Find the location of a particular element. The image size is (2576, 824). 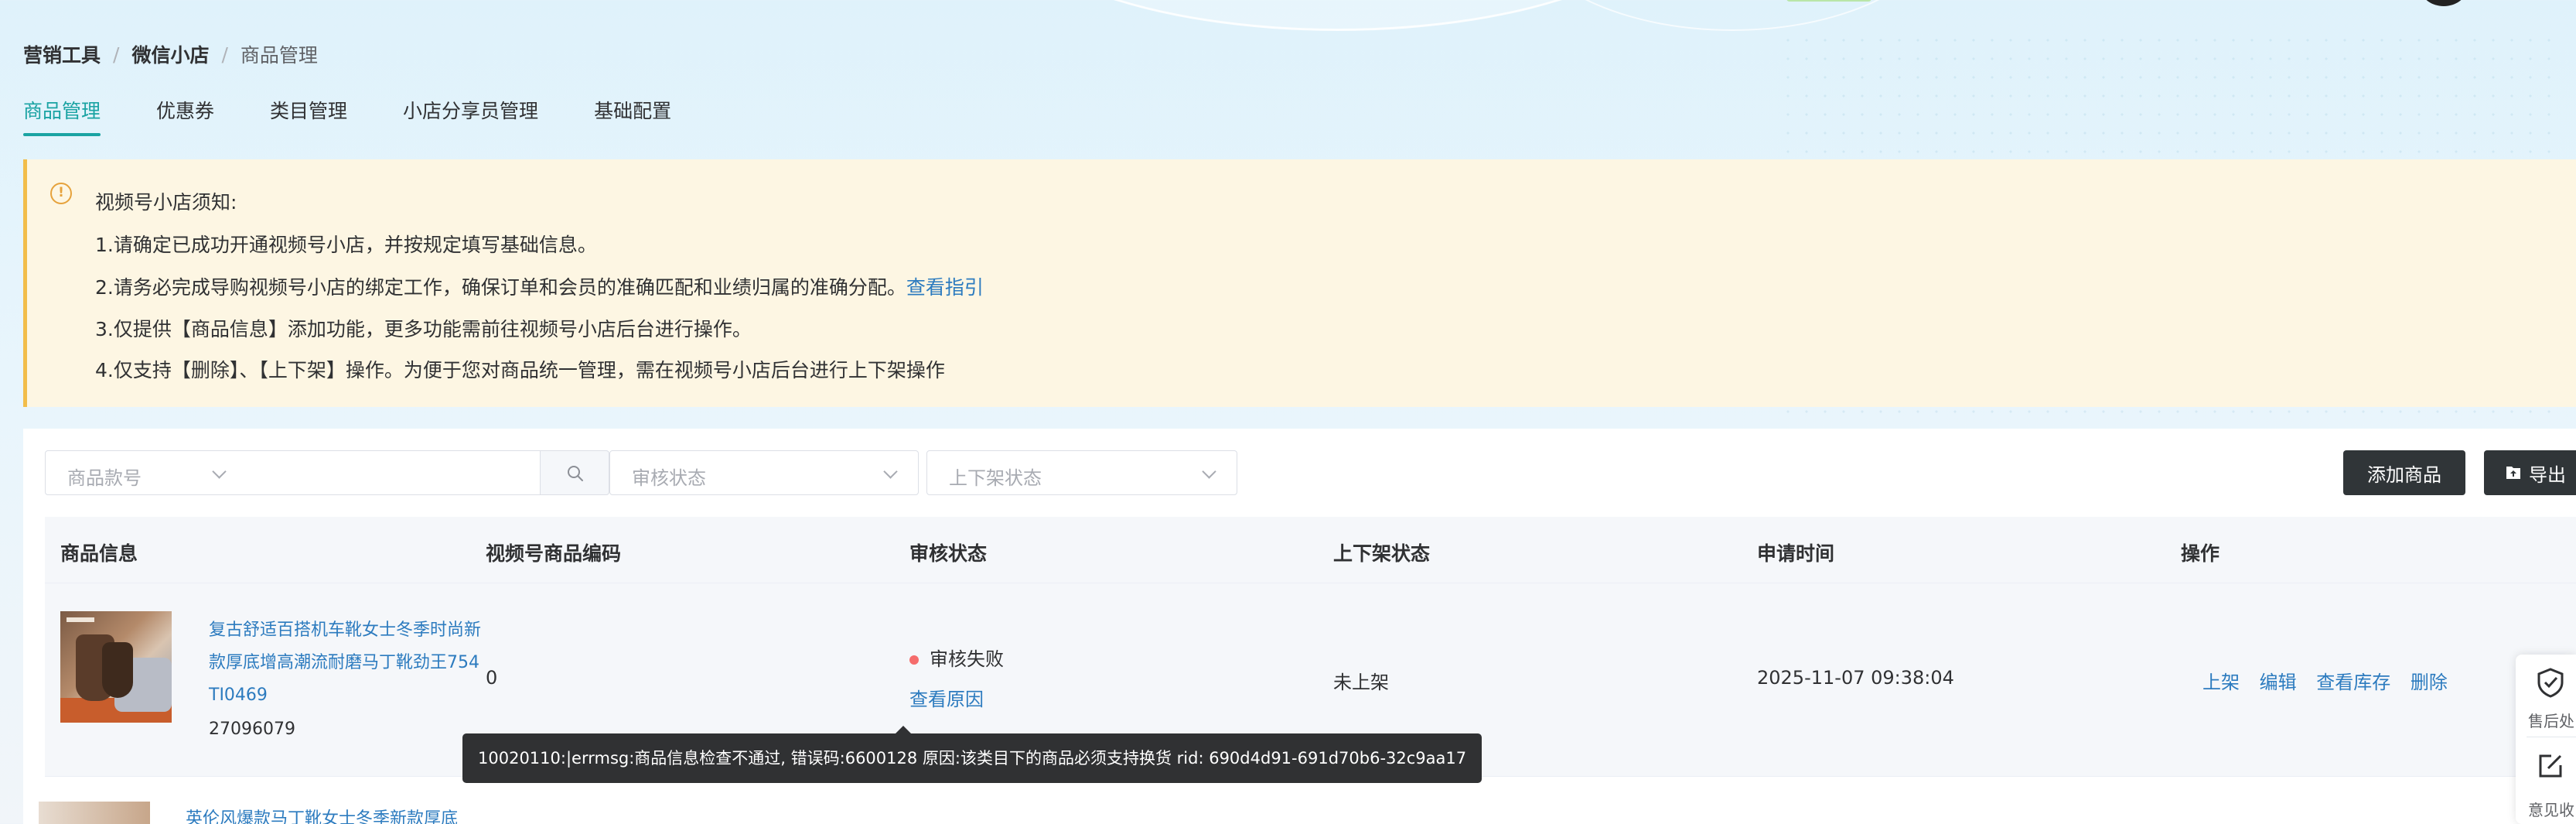

row-operations: 上架 编辑 查看库存 删除 is located at coordinates (2332, 680).